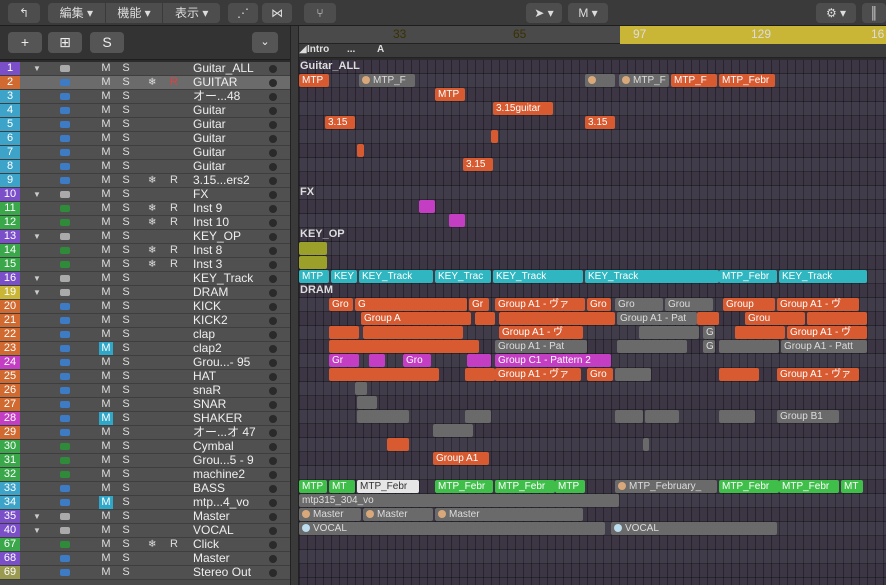  What do you see at coordinates (544, 13) in the screenshot?
I see `pointer-tool-icon: ➤ ▾` at bounding box center [544, 13].